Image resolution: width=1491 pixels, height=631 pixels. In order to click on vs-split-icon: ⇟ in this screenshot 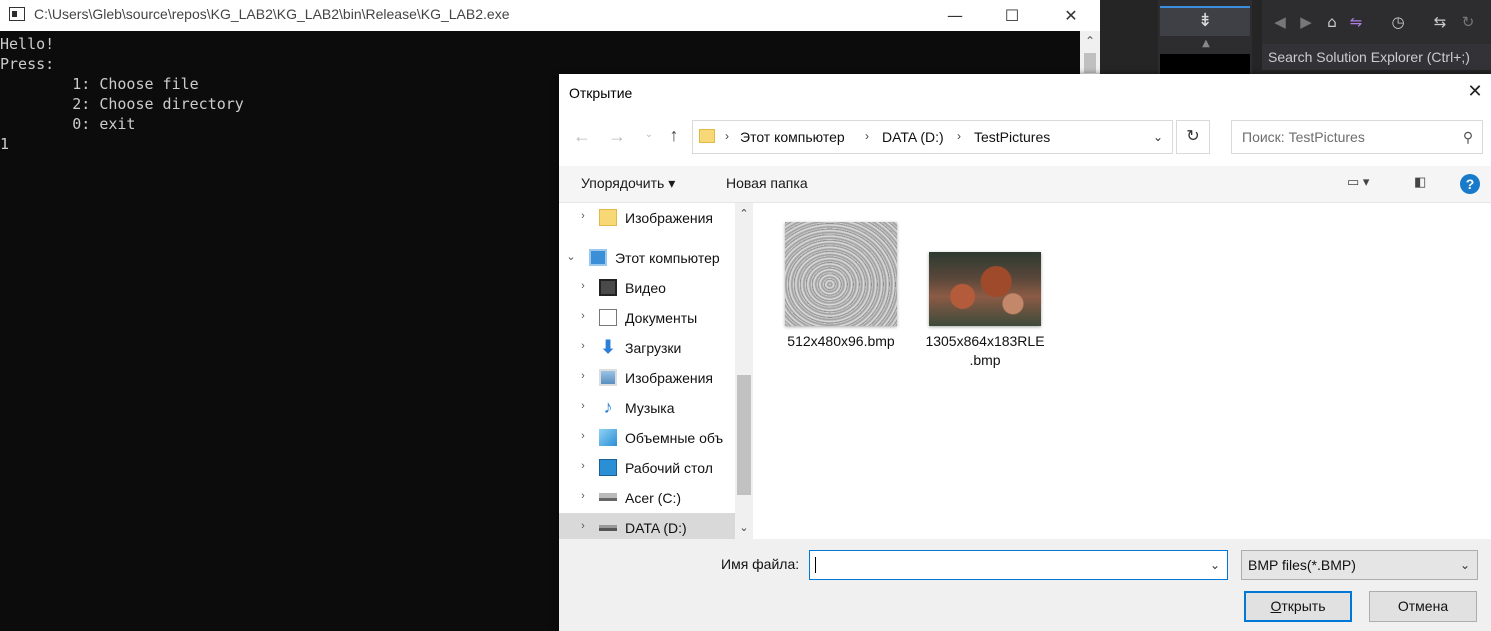, I will do `click(1205, 21)`.